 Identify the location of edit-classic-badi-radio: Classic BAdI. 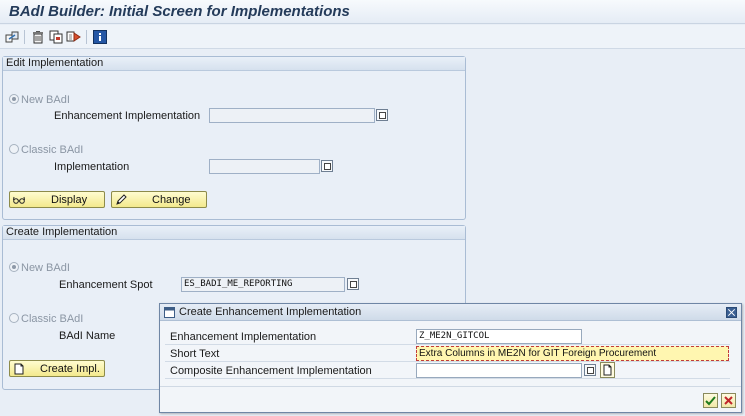
(46, 150).